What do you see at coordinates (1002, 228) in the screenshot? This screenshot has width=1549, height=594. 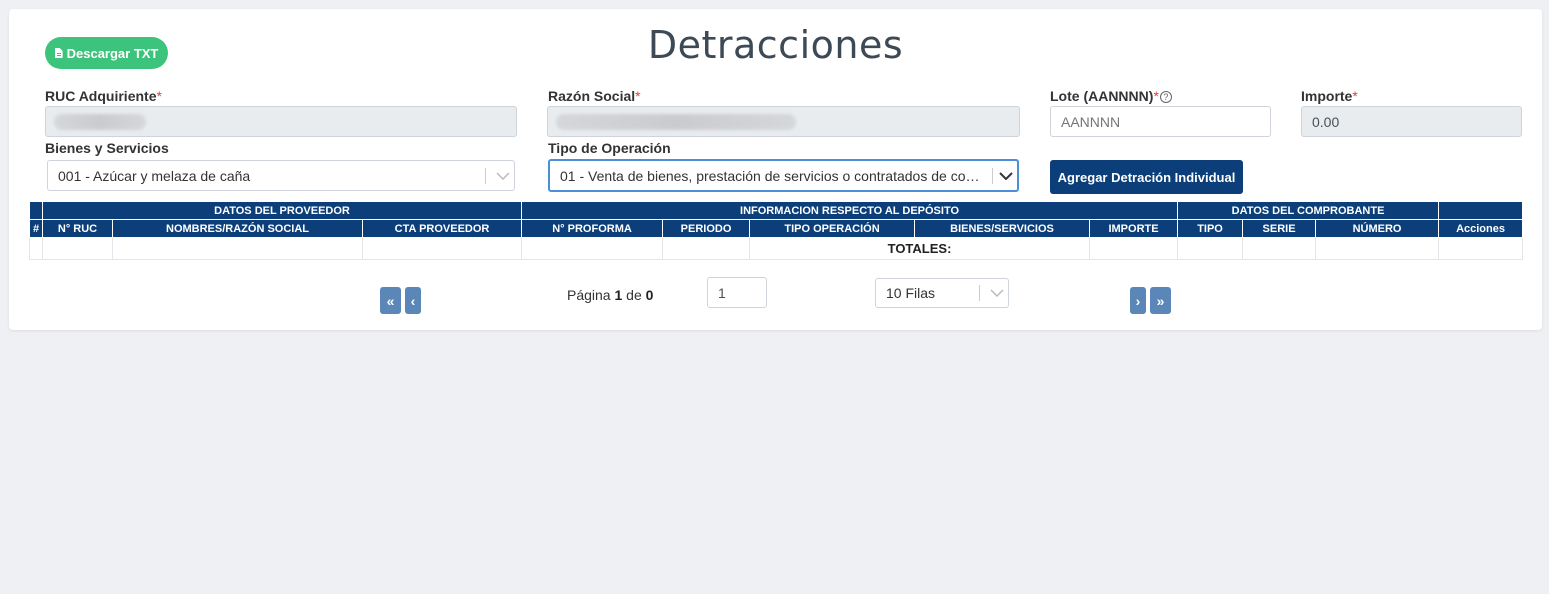 I see `col-header-bienes-servicios: BIENES/SERVICIOS` at bounding box center [1002, 228].